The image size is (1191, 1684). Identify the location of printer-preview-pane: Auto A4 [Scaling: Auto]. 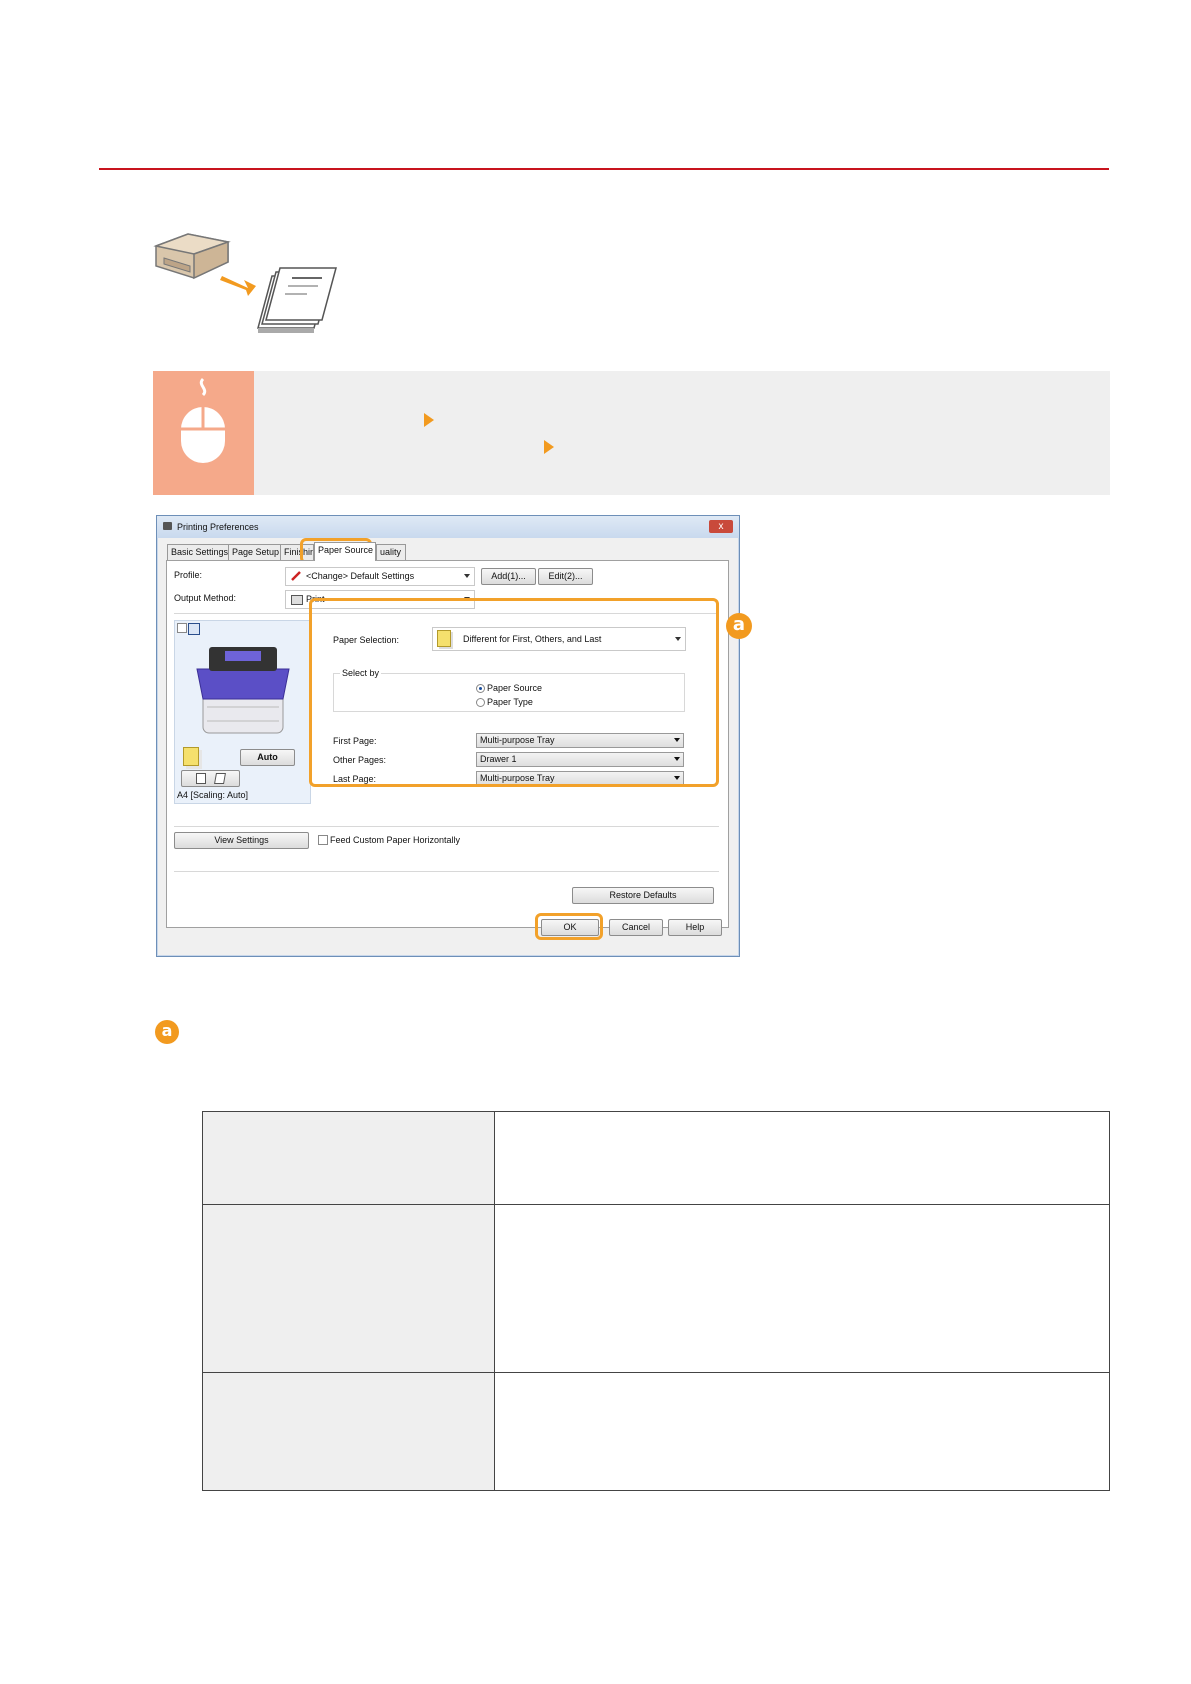
(242, 712).